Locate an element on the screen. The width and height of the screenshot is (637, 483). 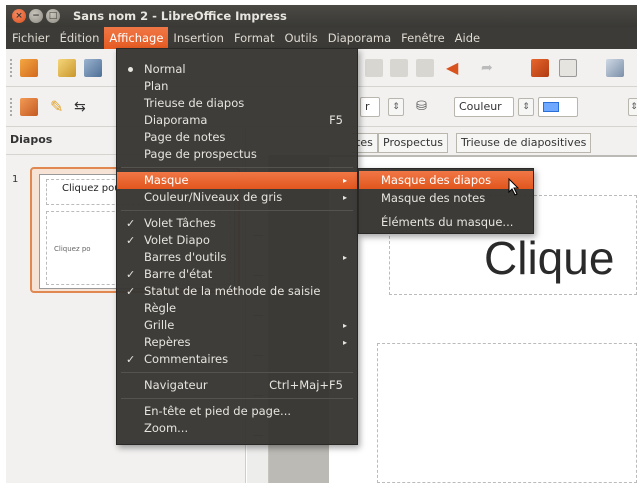
menu-fichier: Fichier is located at coordinates (30, 38).